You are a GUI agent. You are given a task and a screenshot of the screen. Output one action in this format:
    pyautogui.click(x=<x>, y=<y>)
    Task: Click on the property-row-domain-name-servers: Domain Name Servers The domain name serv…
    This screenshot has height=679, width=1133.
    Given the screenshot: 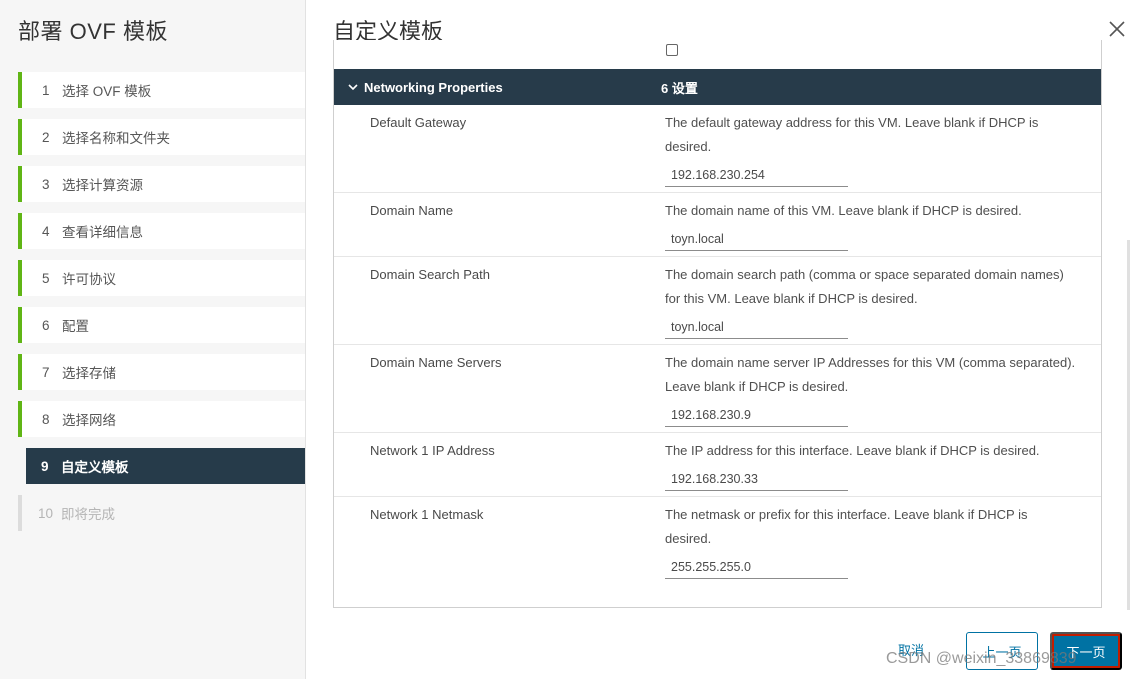 What is the action you would take?
    pyautogui.click(x=717, y=389)
    